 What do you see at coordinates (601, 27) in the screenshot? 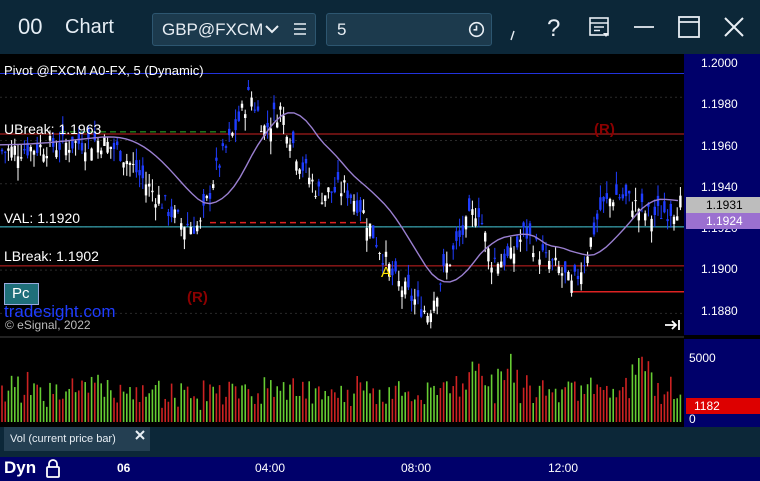
I see `template-button` at bounding box center [601, 27].